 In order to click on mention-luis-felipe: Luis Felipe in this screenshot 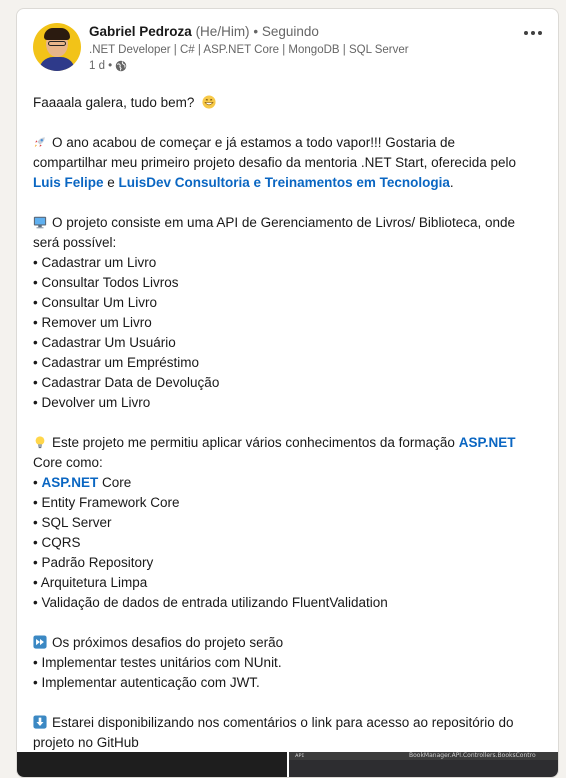, I will do `click(68, 182)`.